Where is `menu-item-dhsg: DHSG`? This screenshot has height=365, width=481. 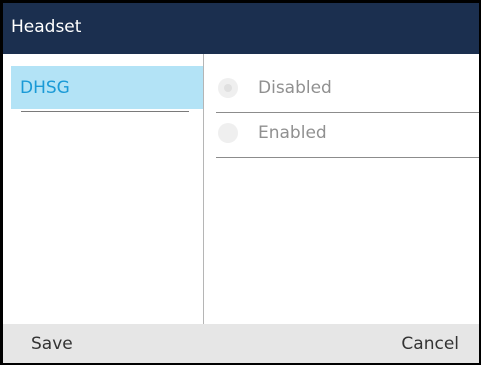
menu-item-dhsg: DHSG is located at coordinates (107, 87).